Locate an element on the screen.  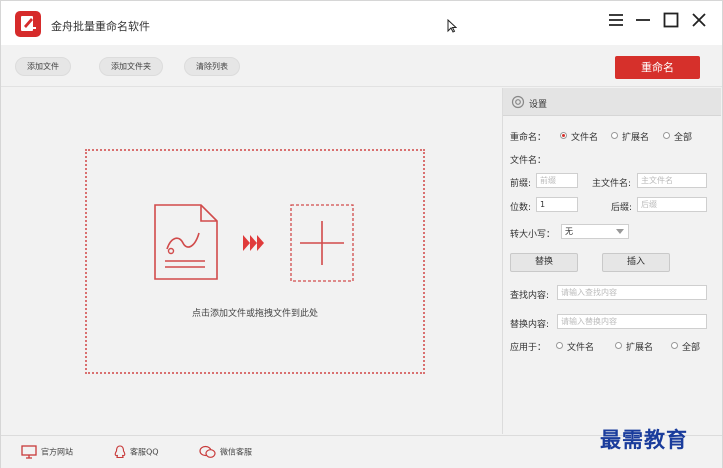
title-bar: 金舟批量重命名软件 is located at coordinates (361, 23).